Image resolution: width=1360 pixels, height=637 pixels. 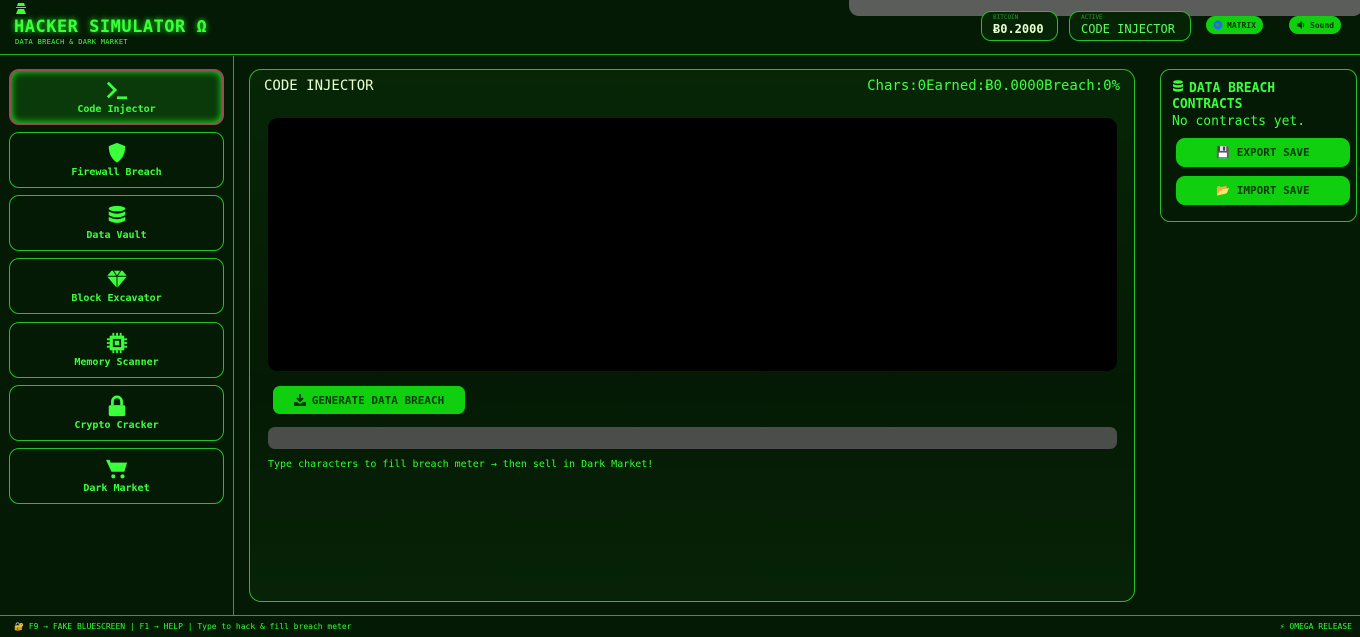 I want to click on sidebar-item-block-excavator: Block Excavator, so click(x=116, y=286).